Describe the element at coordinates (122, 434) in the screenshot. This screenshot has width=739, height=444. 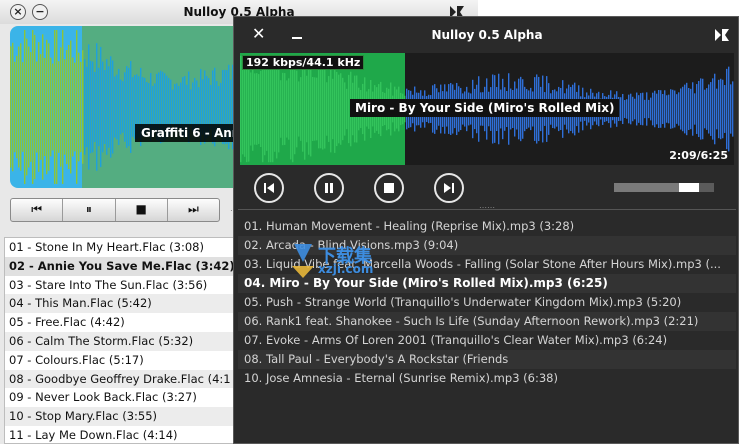
I see `playlist-item: 11 - Lay Me Down.Flac (4:14)` at that location.